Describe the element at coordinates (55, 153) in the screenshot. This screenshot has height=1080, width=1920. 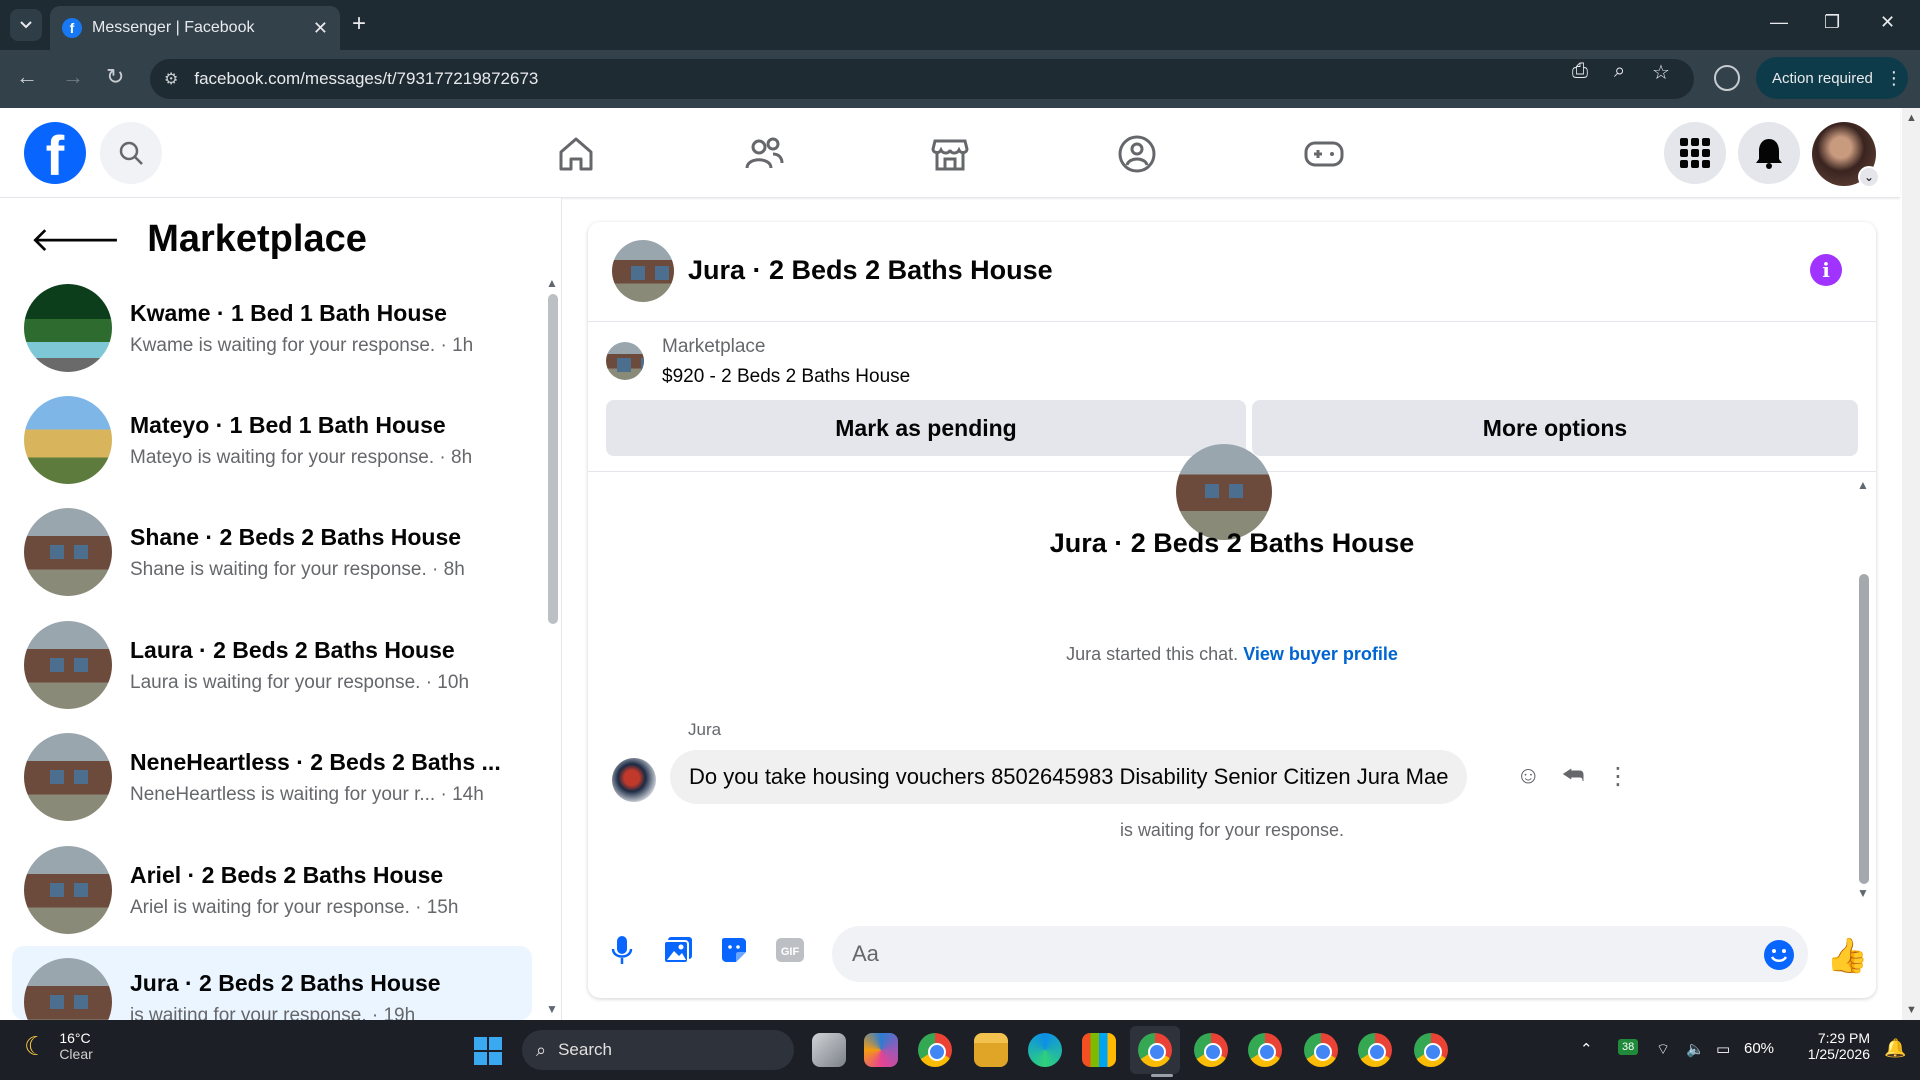
I see `facebook-logo-icon: f` at that location.